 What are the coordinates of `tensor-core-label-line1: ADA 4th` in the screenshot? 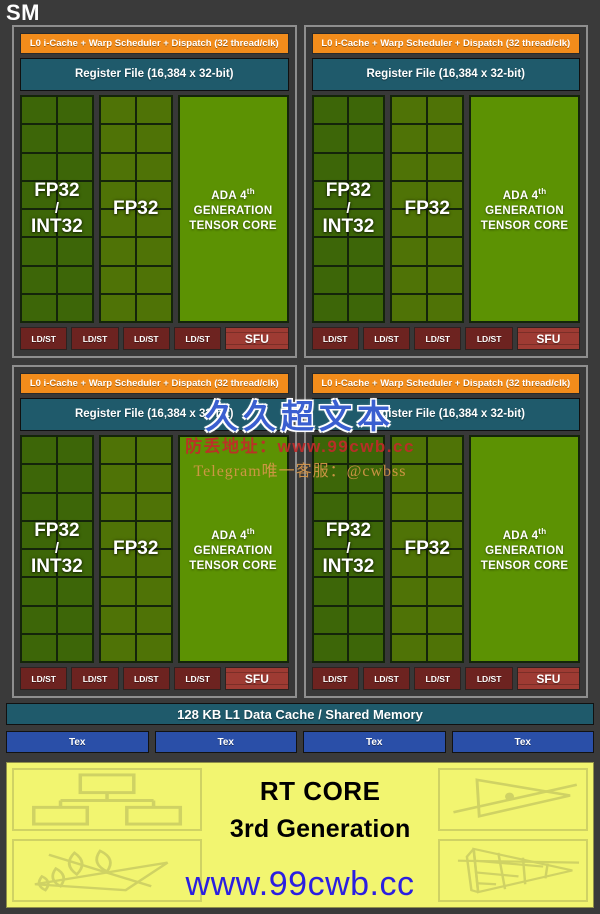 It's located at (525, 194).